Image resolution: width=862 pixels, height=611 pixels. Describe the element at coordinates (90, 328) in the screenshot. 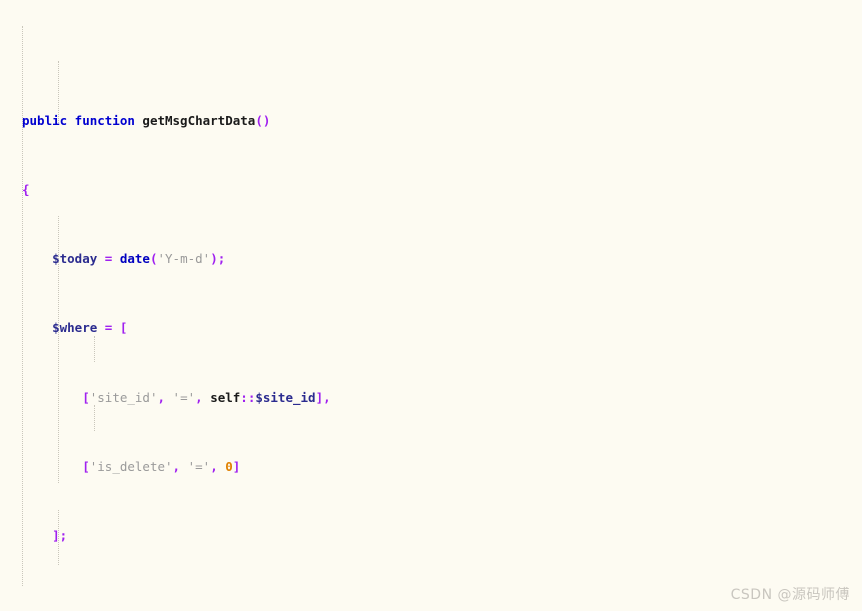

I see `code-line-4: $where = [` at that location.